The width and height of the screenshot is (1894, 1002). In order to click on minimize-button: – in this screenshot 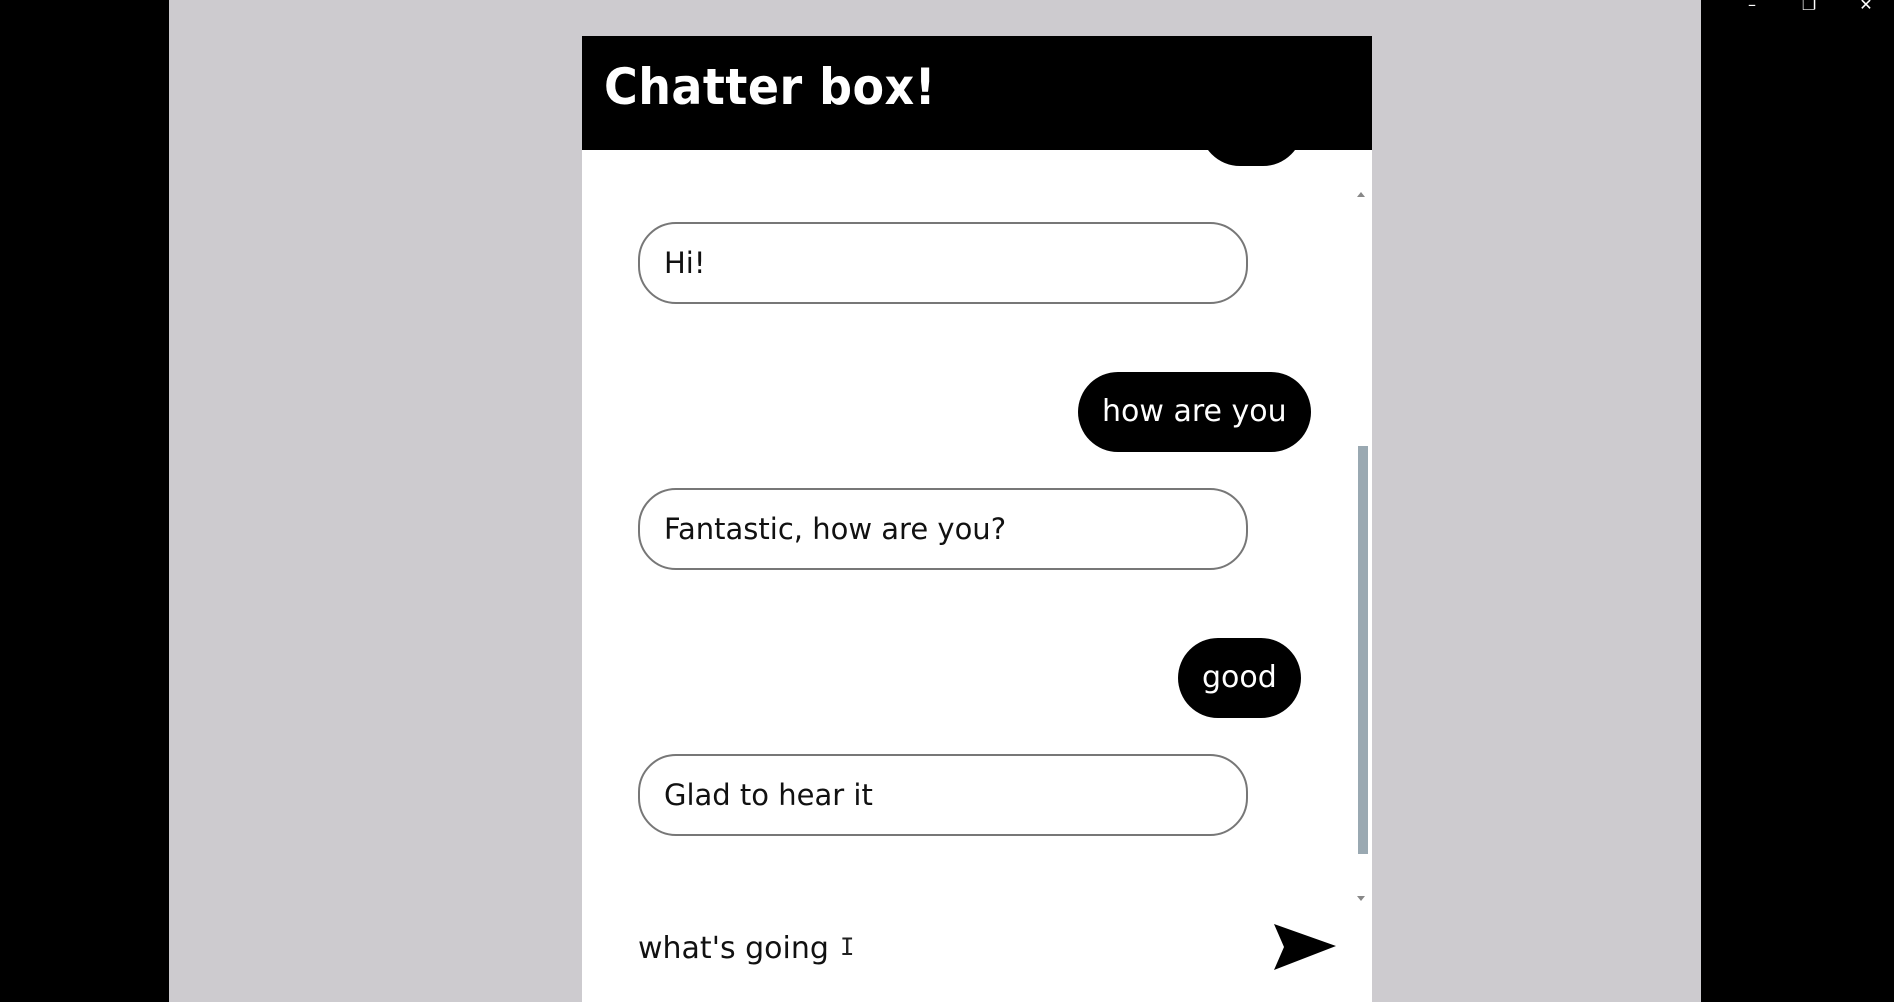, I will do `click(1752, 7)`.